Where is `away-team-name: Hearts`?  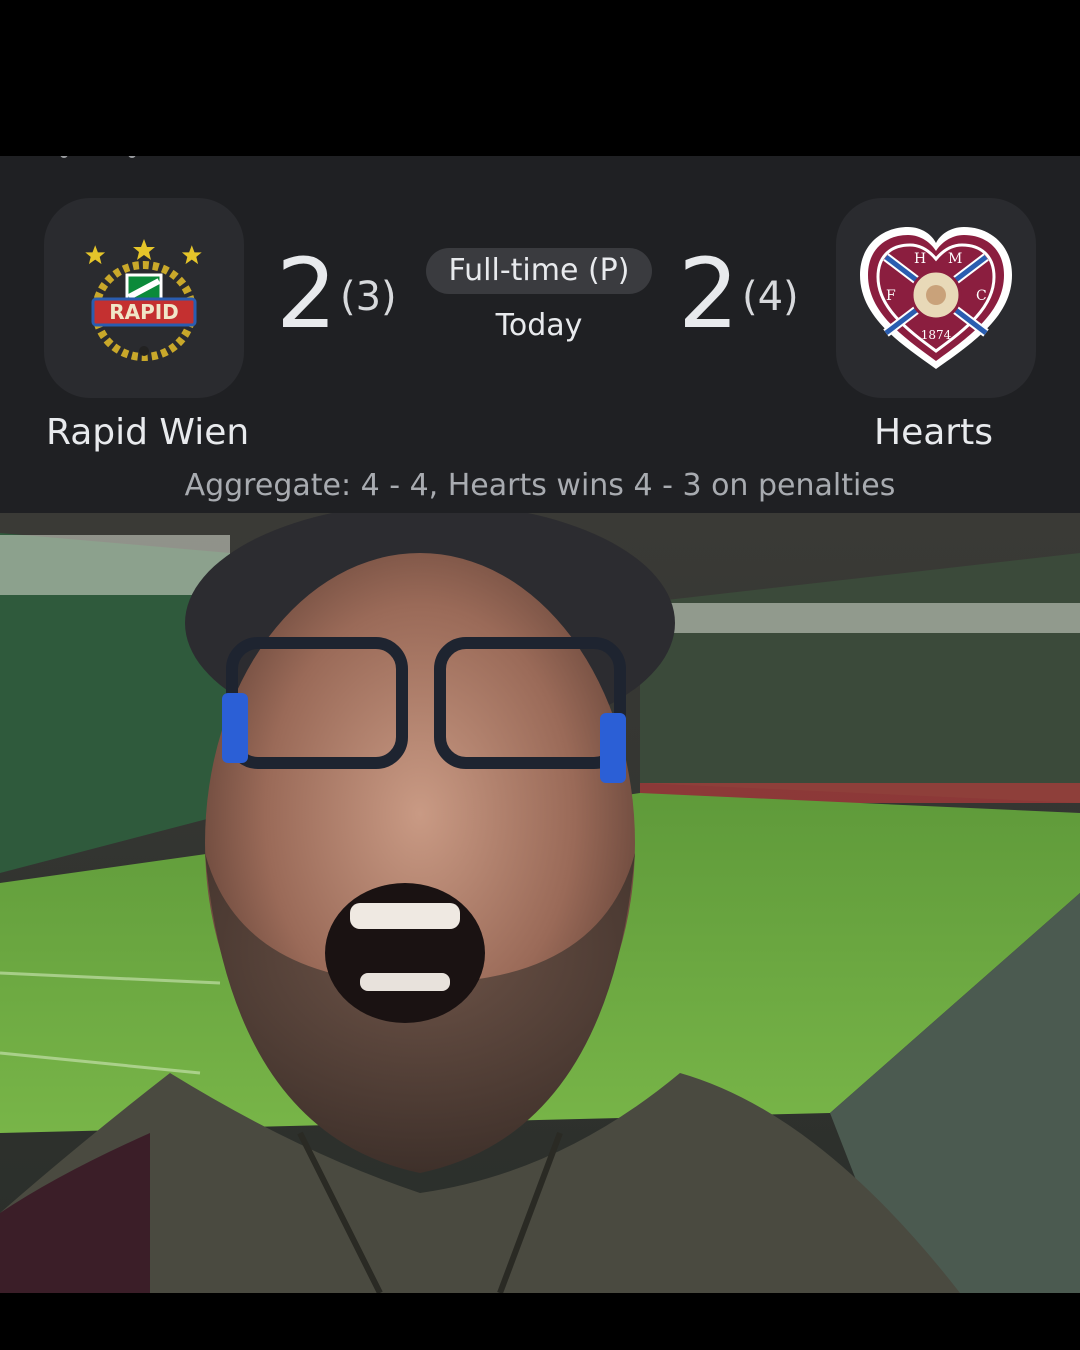 away-team-name: Hearts is located at coordinates (933, 433).